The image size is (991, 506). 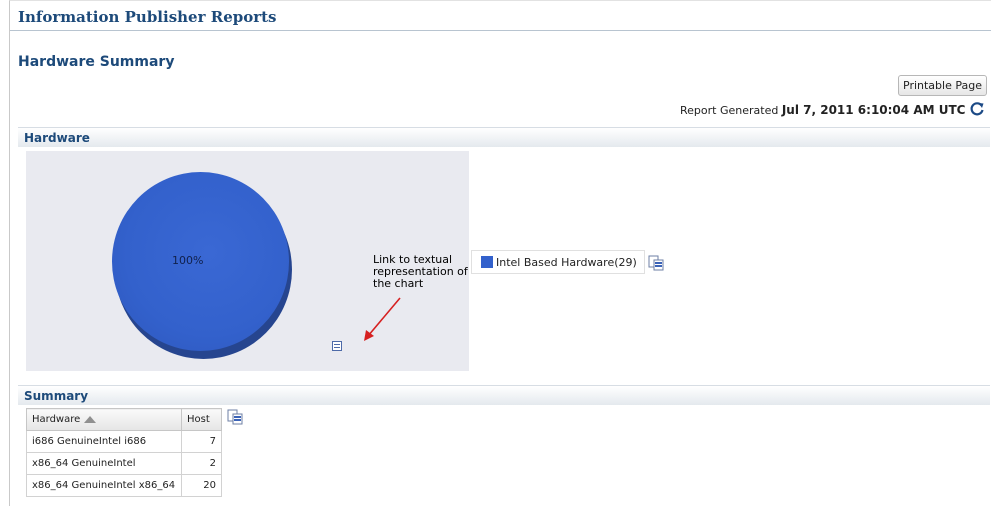 What do you see at coordinates (188, 260) in the screenshot?
I see `pie-slice-label: 100%` at bounding box center [188, 260].